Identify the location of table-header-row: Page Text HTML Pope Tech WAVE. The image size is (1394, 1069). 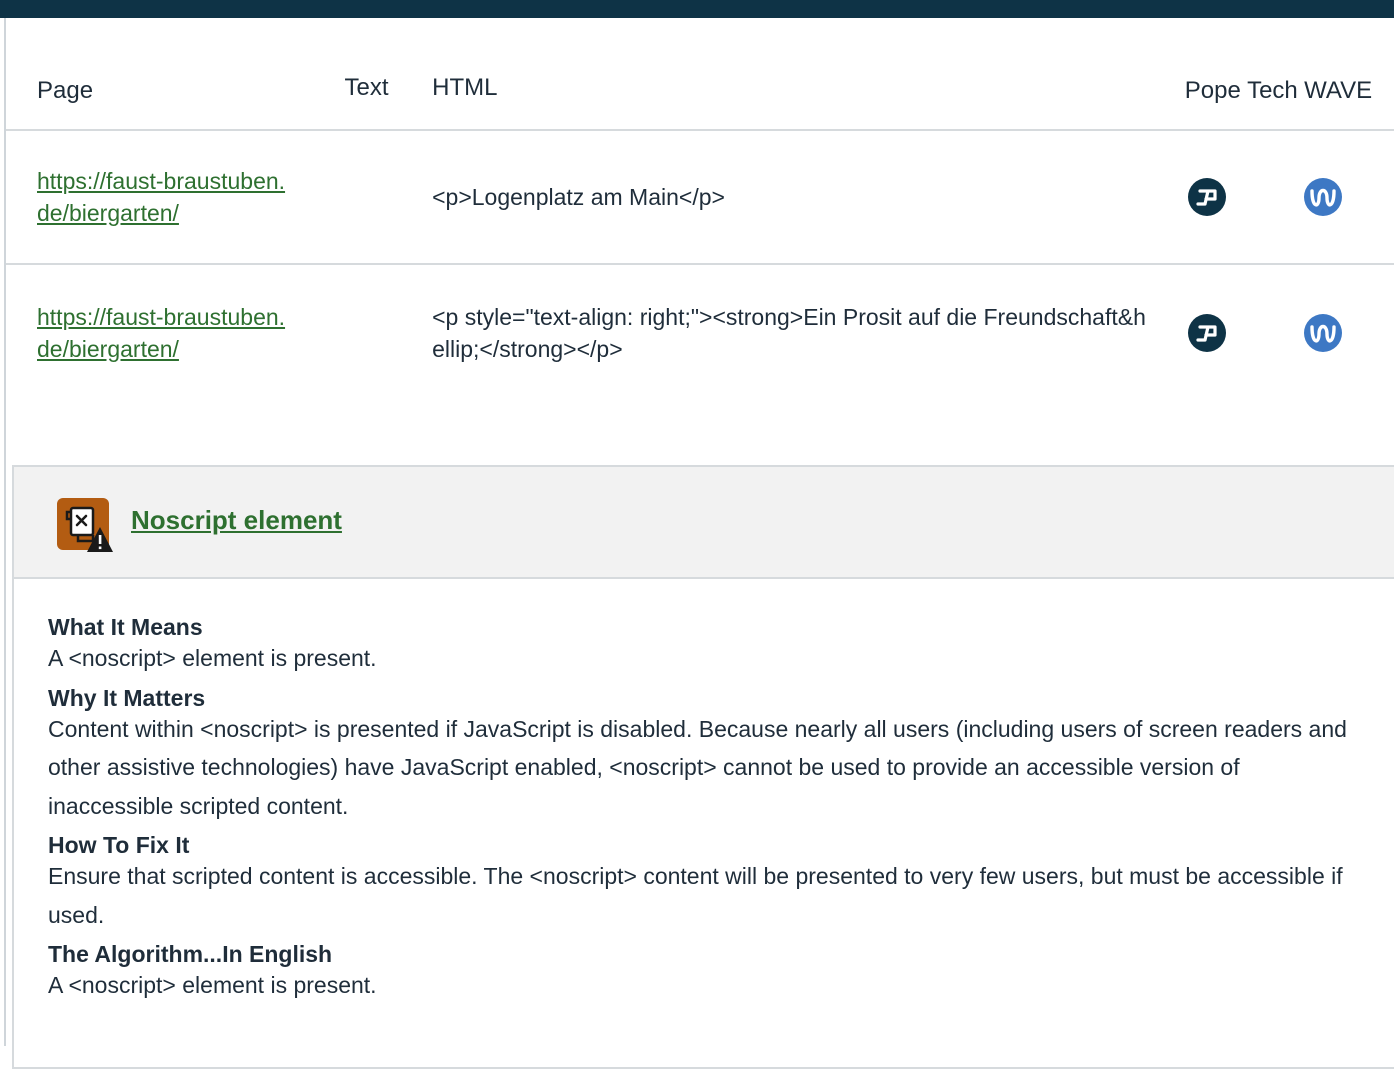
(700, 74).